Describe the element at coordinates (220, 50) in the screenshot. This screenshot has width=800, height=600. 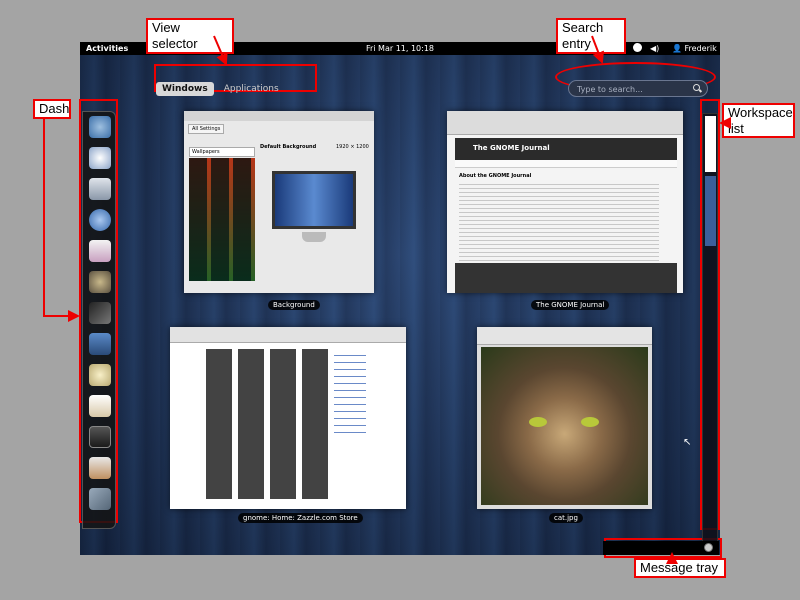
I see `arrow-view-selector` at that location.